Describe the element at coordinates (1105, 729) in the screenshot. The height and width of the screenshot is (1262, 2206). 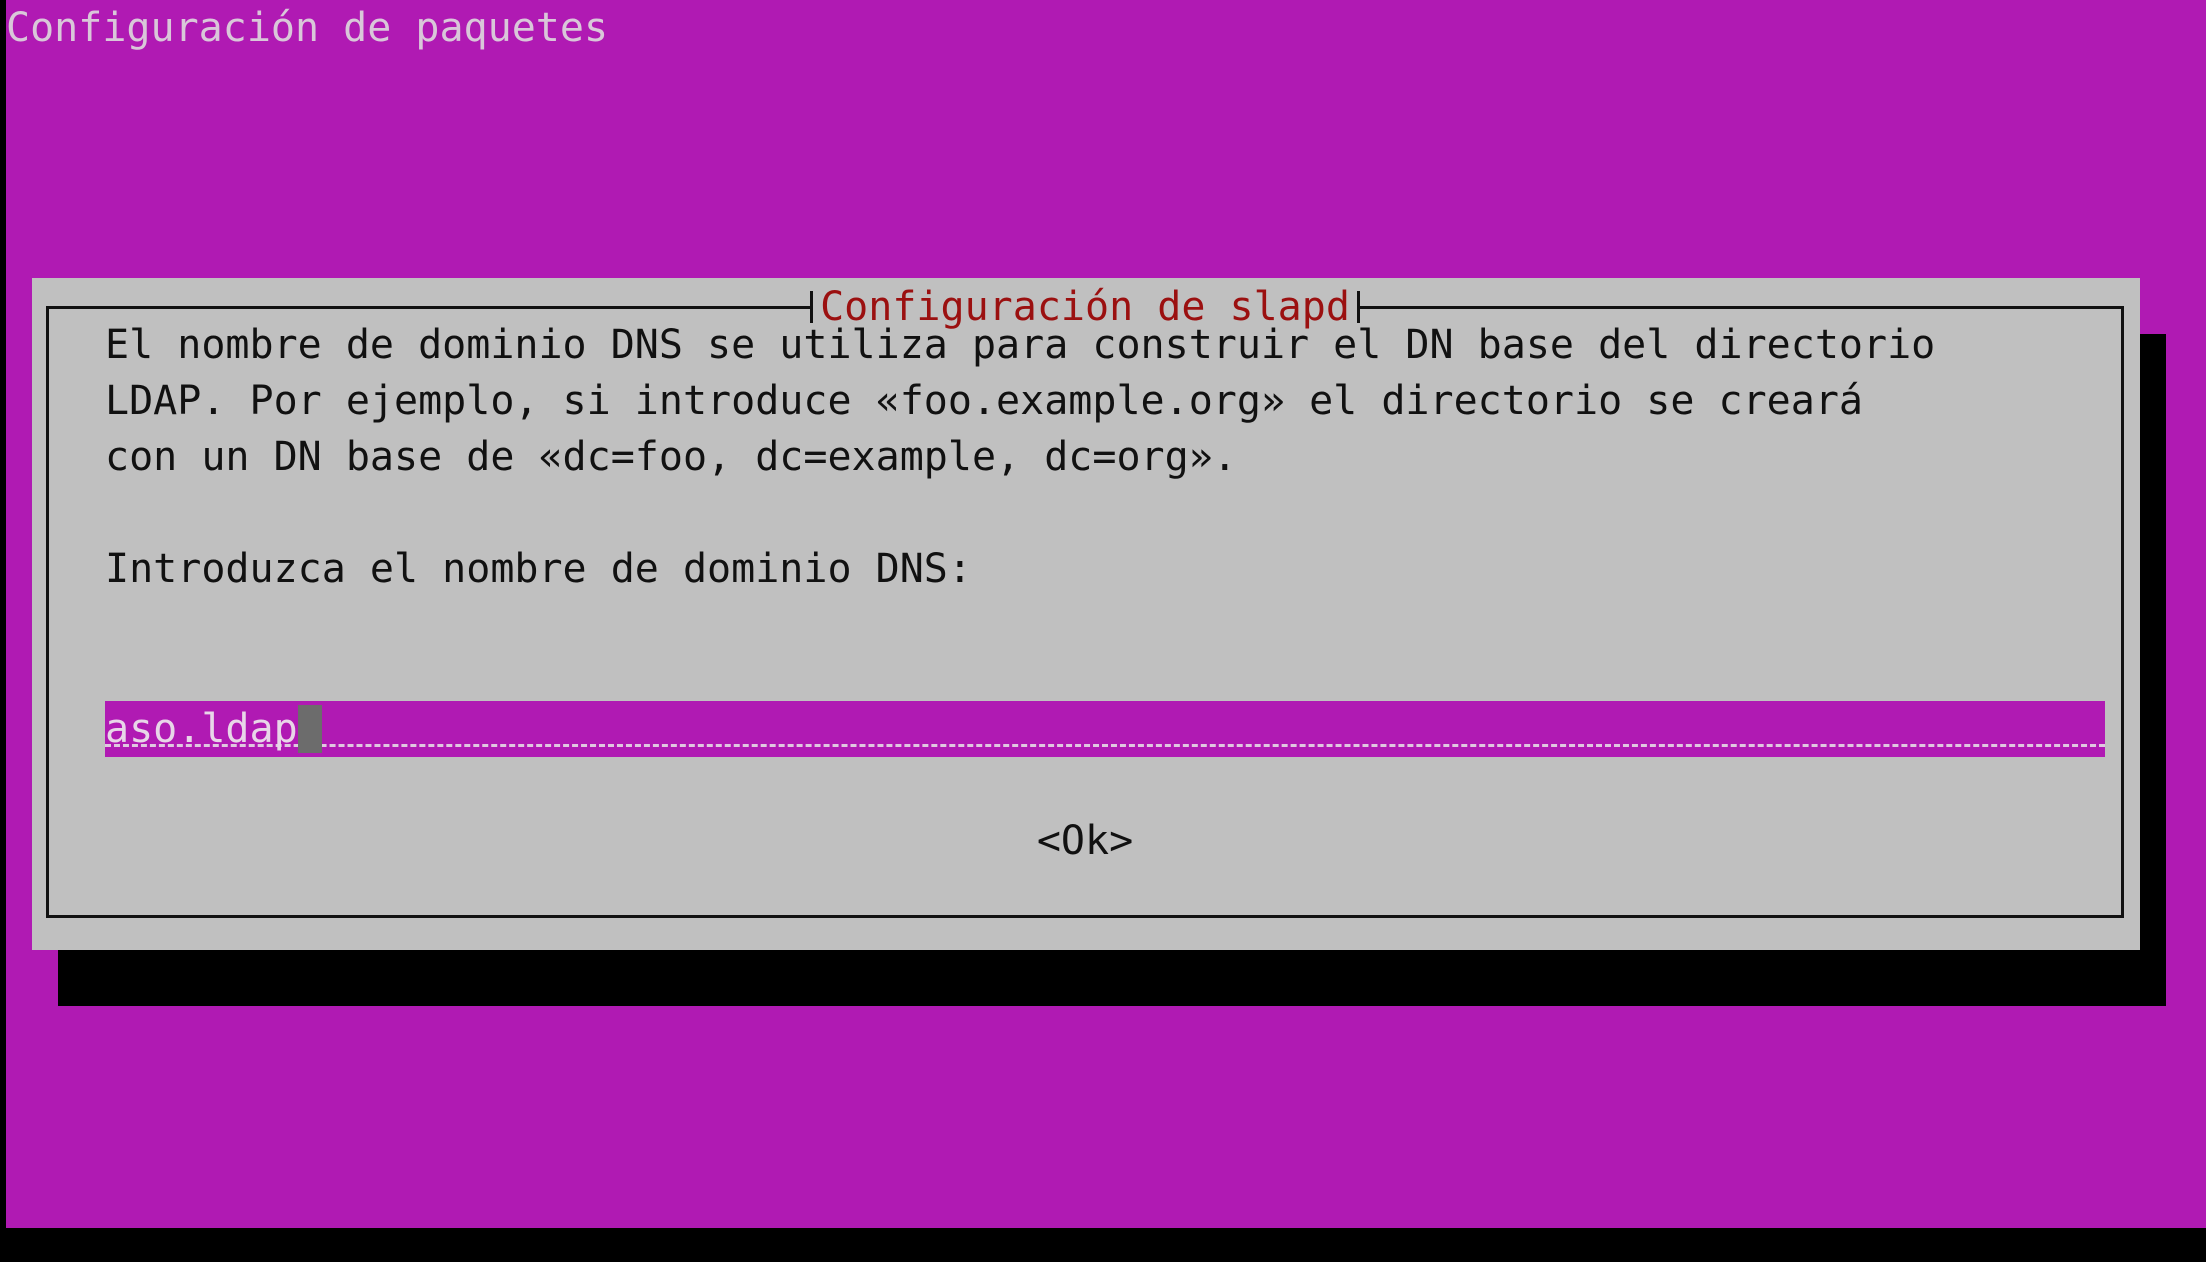
I see `domain-input: aso.ldap` at that location.